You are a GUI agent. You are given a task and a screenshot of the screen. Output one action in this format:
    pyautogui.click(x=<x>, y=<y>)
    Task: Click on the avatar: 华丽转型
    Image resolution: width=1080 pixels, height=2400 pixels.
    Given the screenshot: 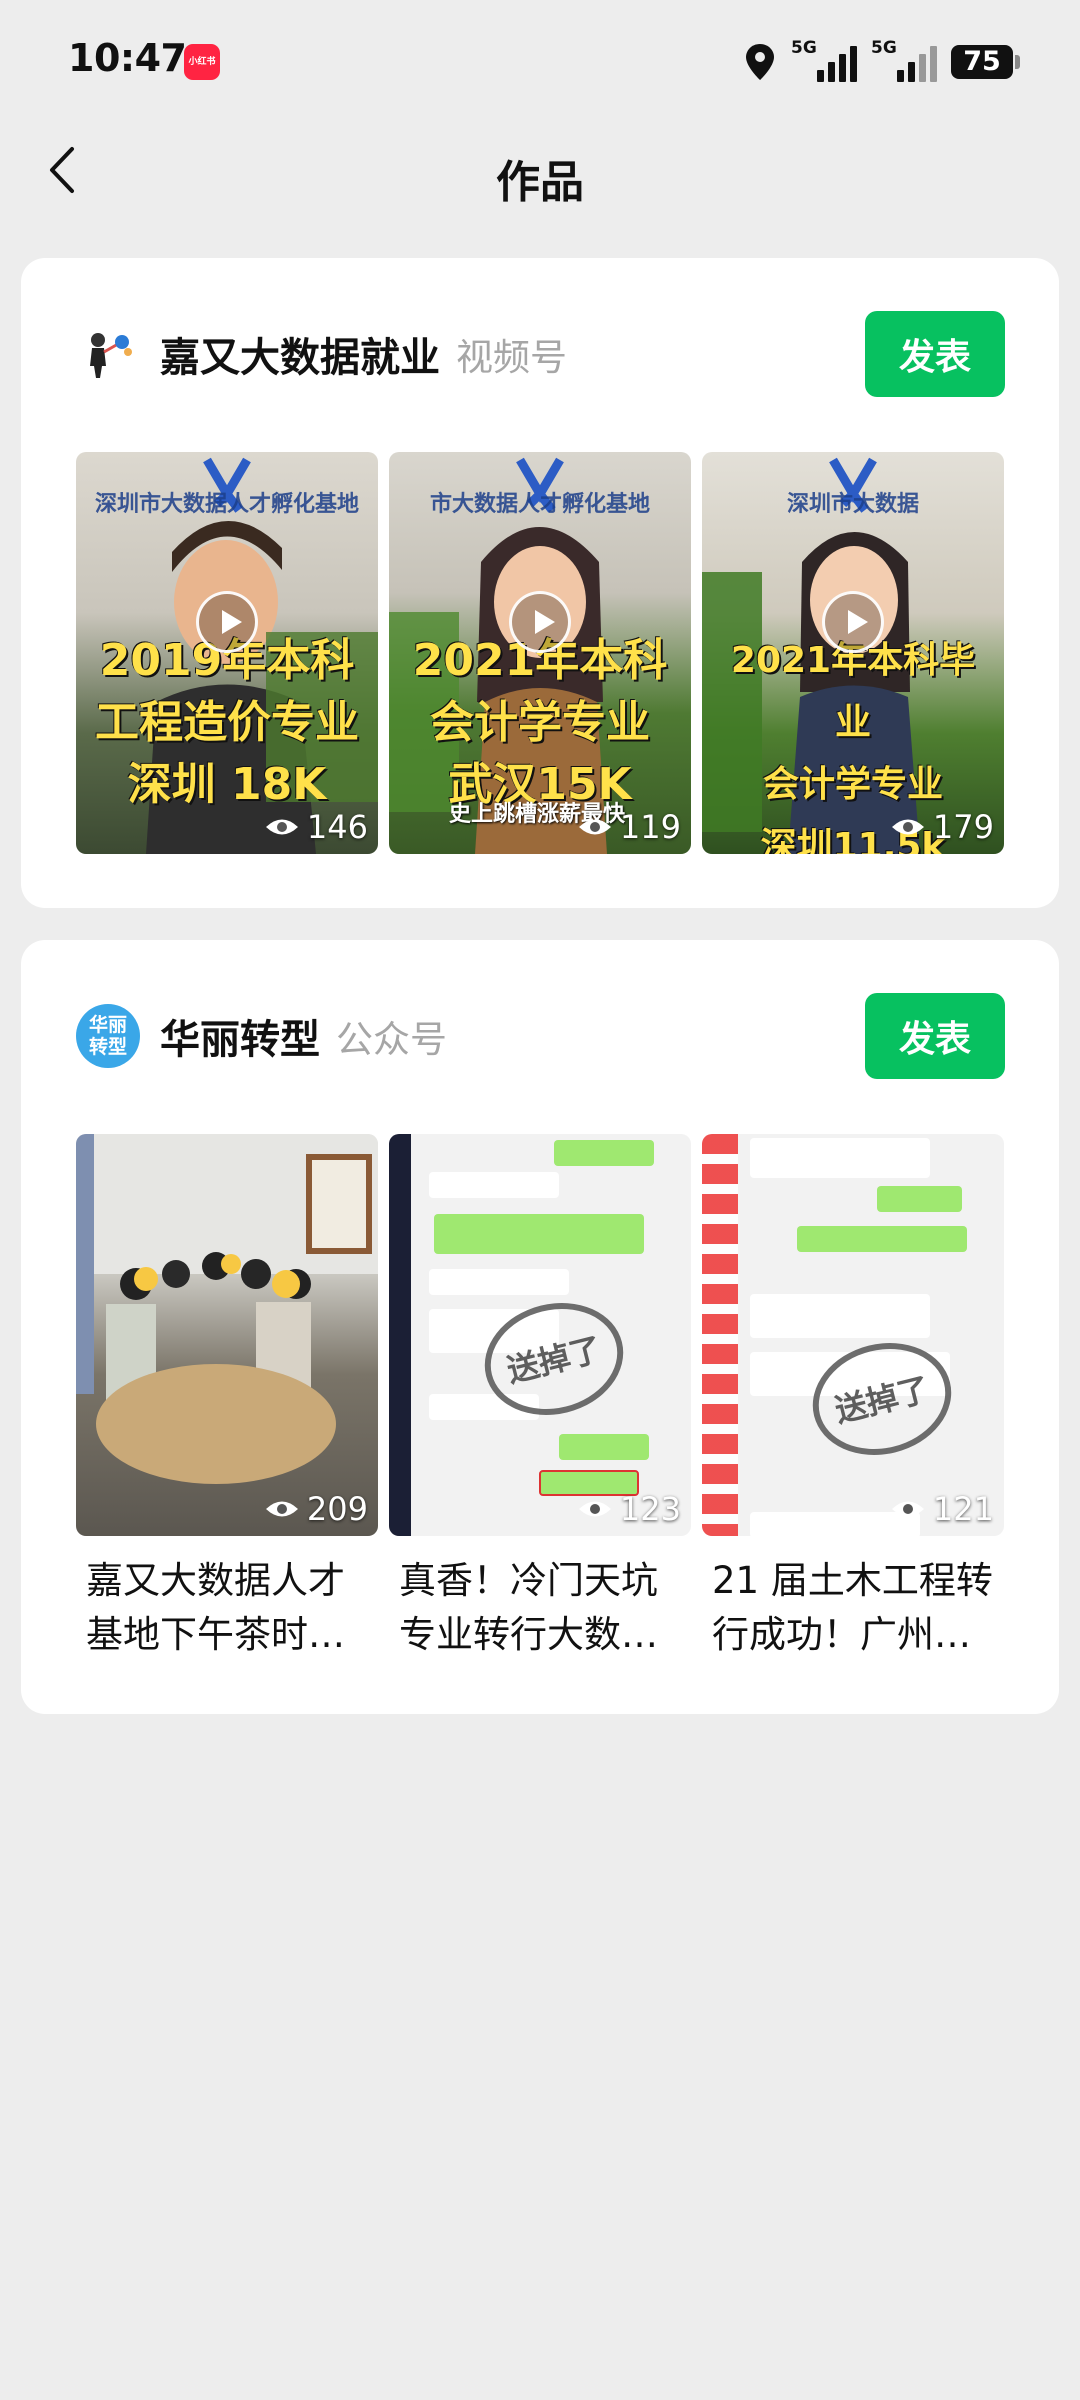 What is the action you would take?
    pyautogui.click(x=108, y=1036)
    